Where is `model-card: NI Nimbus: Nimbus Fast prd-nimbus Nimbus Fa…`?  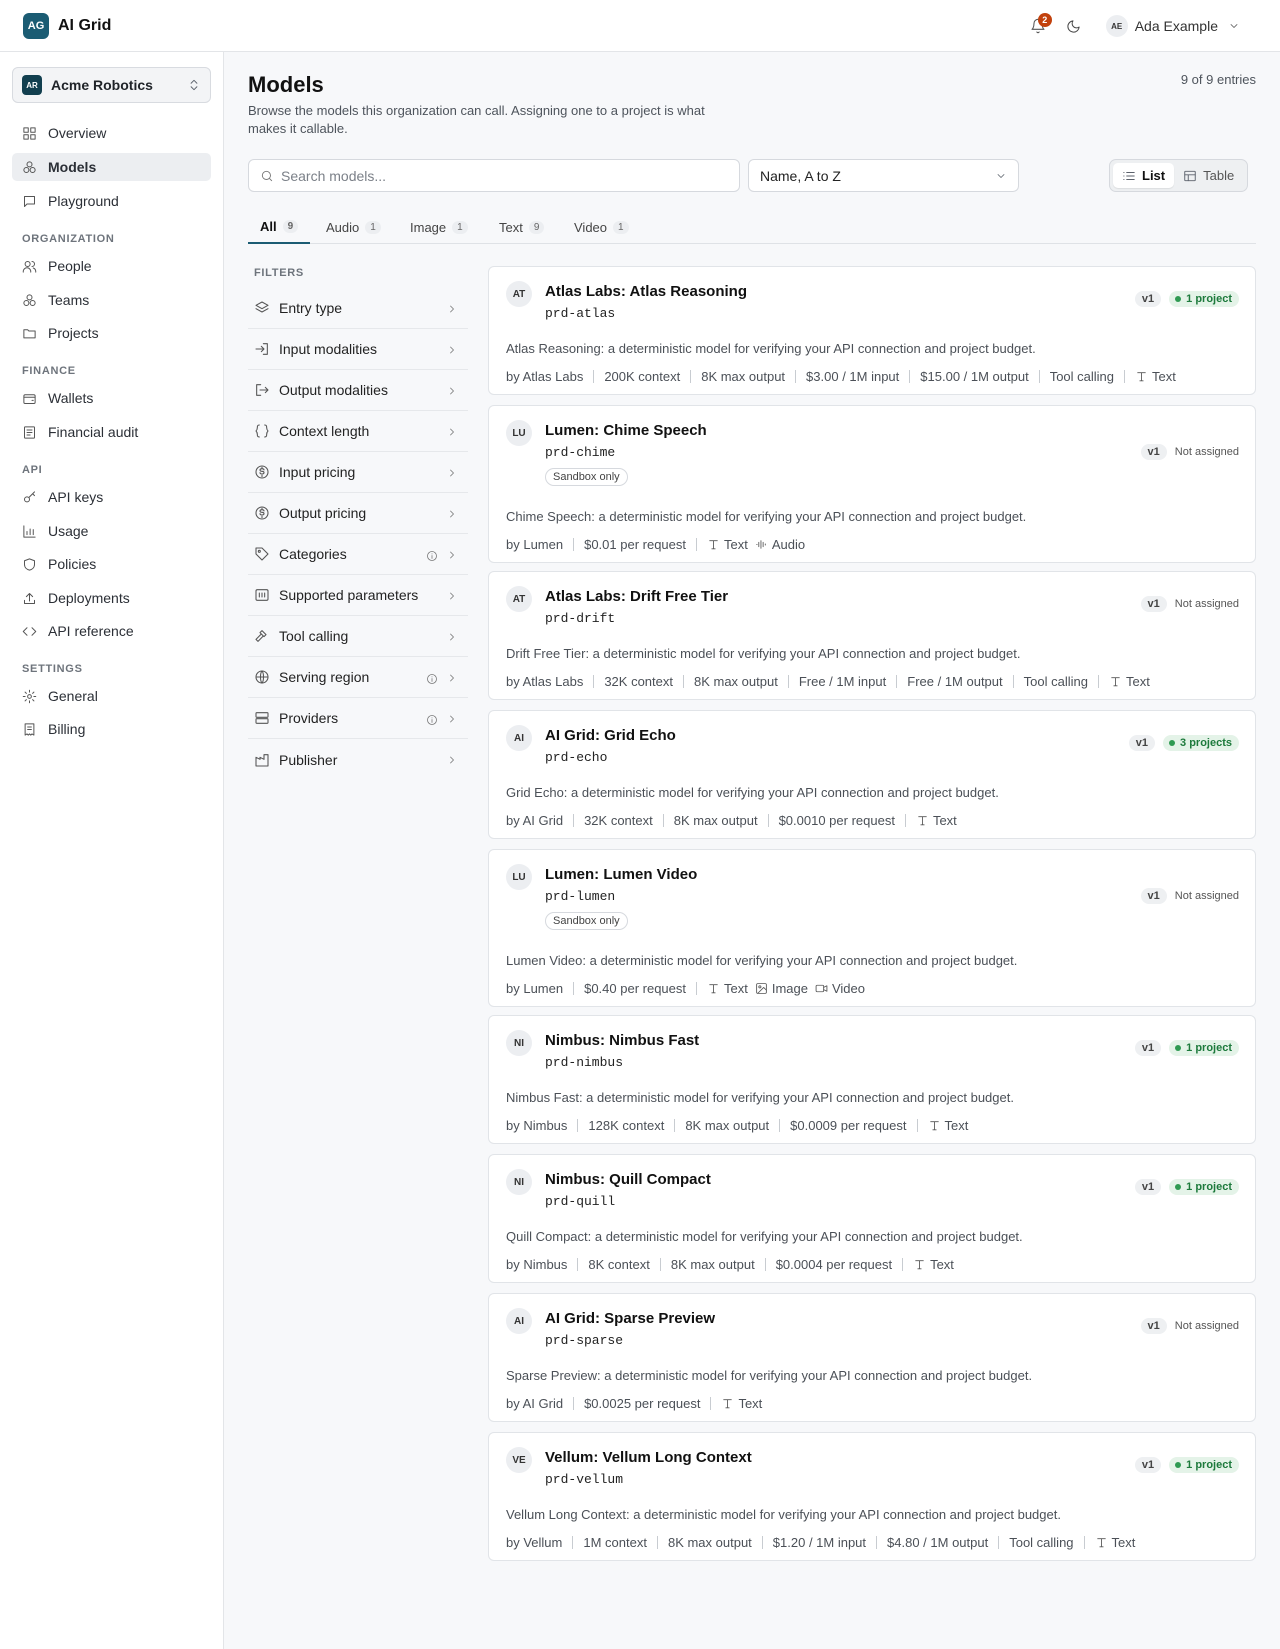
model-card: NI Nimbus: Nimbus Fast prd-nimbus Nimbus Fa… is located at coordinates (872, 1079).